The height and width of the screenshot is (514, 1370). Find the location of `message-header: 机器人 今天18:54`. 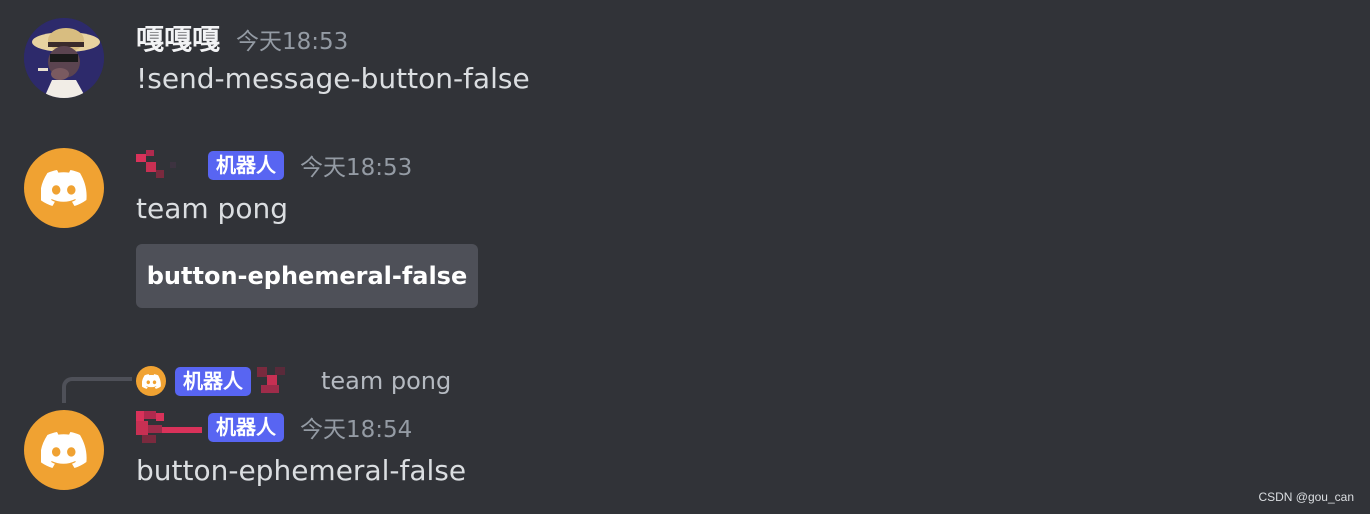

message-header: 机器人 今天18:54 is located at coordinates (274, 427).